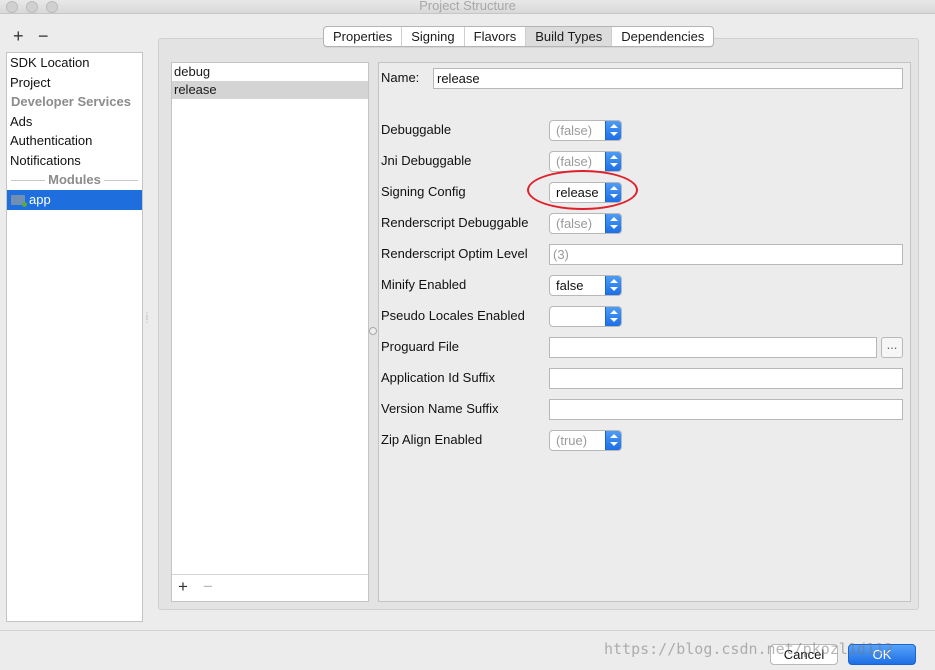 The width and height of the screenshot is (935, 670). Describe the element at coordinates (438, 377) in the screenshot. I see `application-id-suffix-label: Application Id Suffix` at that location.